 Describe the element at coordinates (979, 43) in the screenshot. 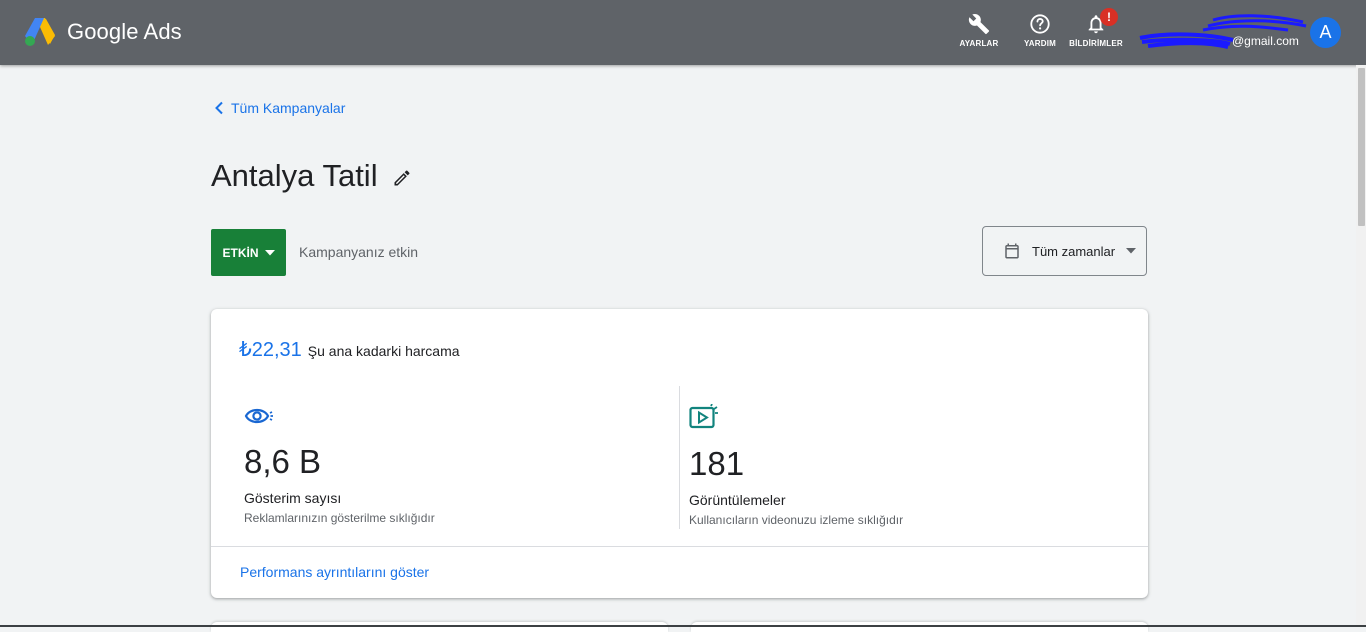

I see `settings-label: AYARLAR` at that location.